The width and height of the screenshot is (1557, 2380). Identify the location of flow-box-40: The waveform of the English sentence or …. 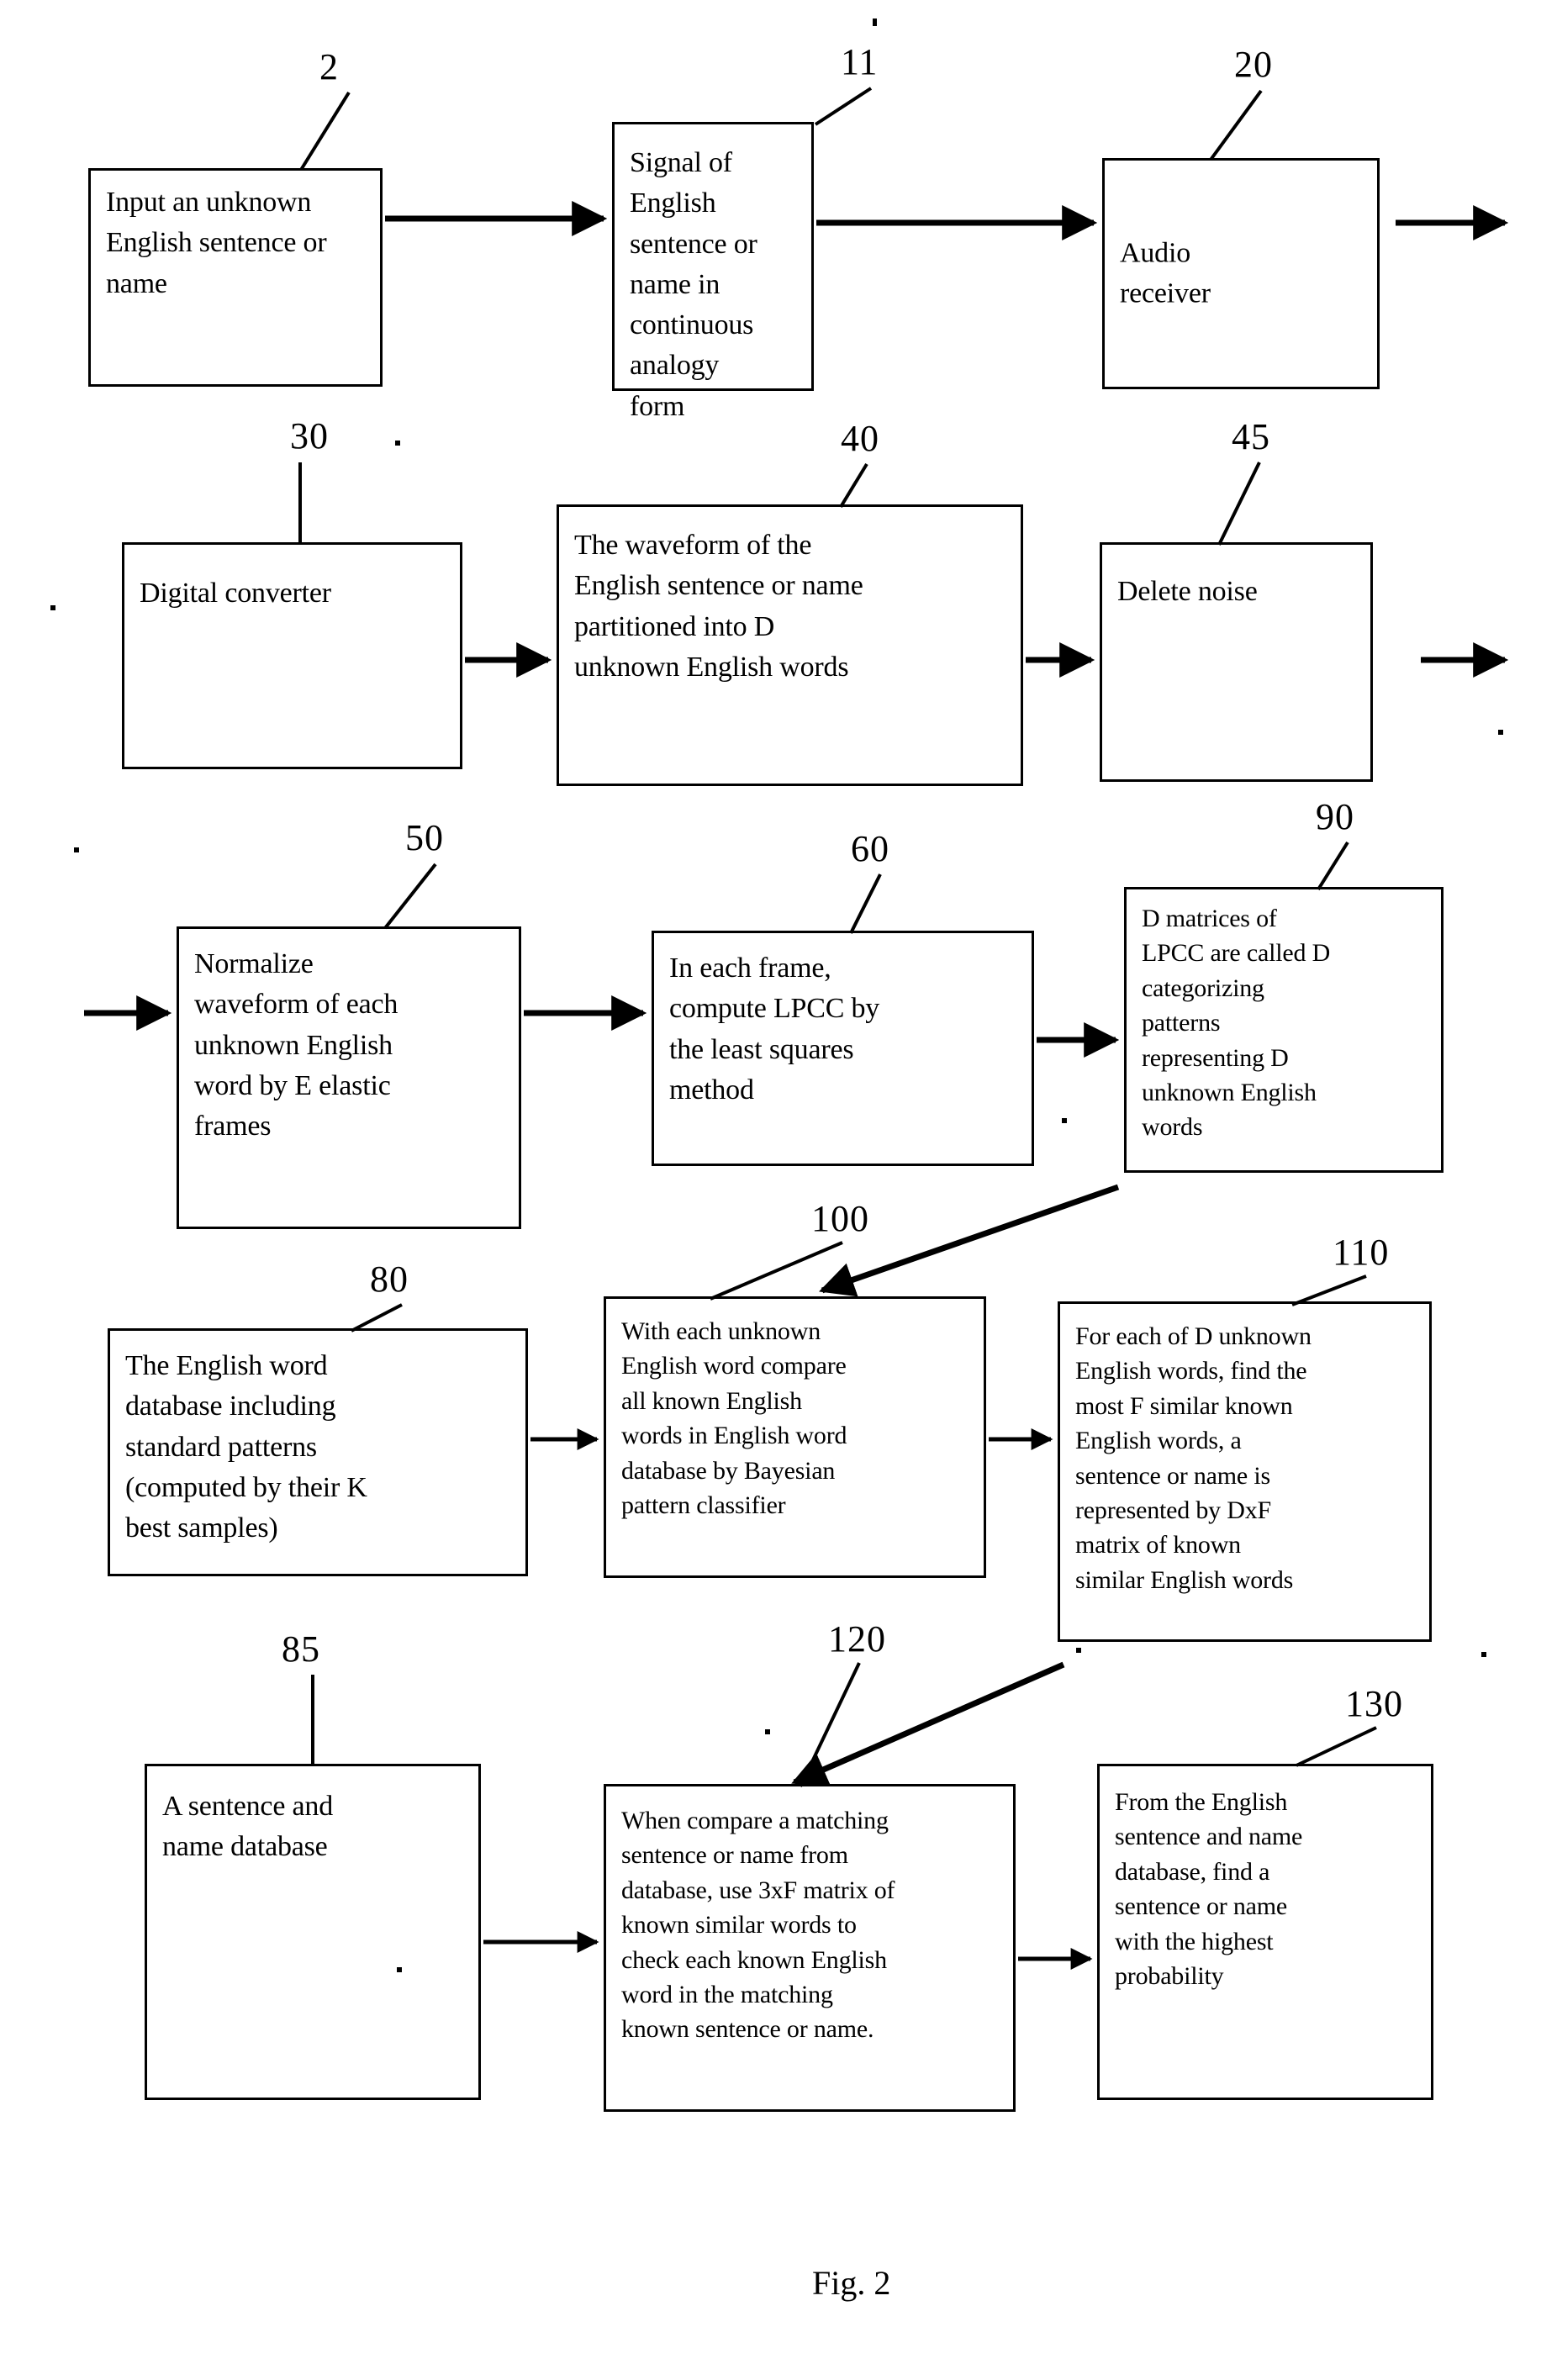
(790, 645).